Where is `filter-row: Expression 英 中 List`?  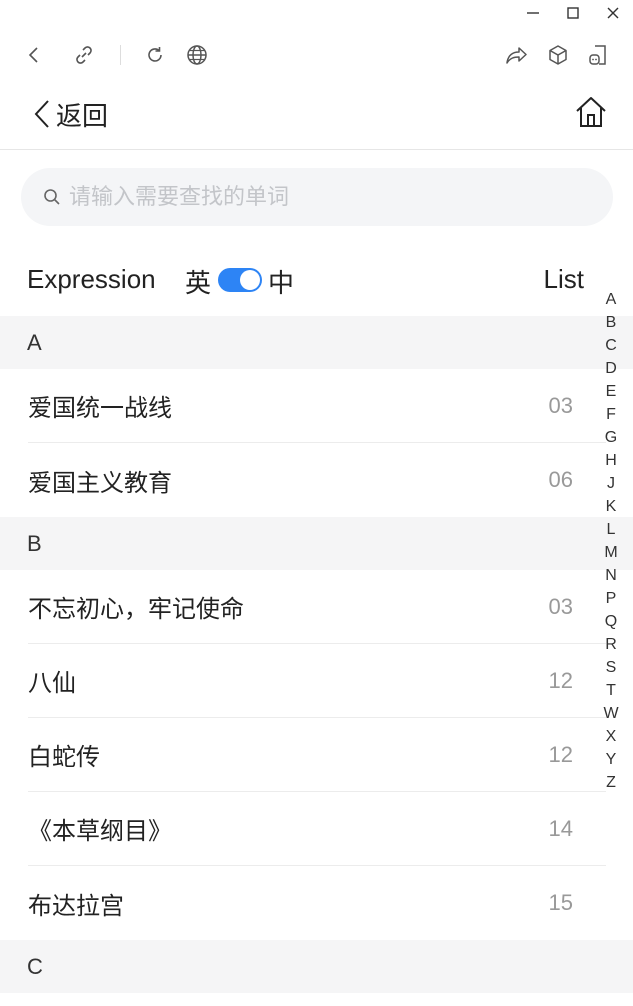
filter-row: Expression 英 中 List is located at coordinates (300, 280).